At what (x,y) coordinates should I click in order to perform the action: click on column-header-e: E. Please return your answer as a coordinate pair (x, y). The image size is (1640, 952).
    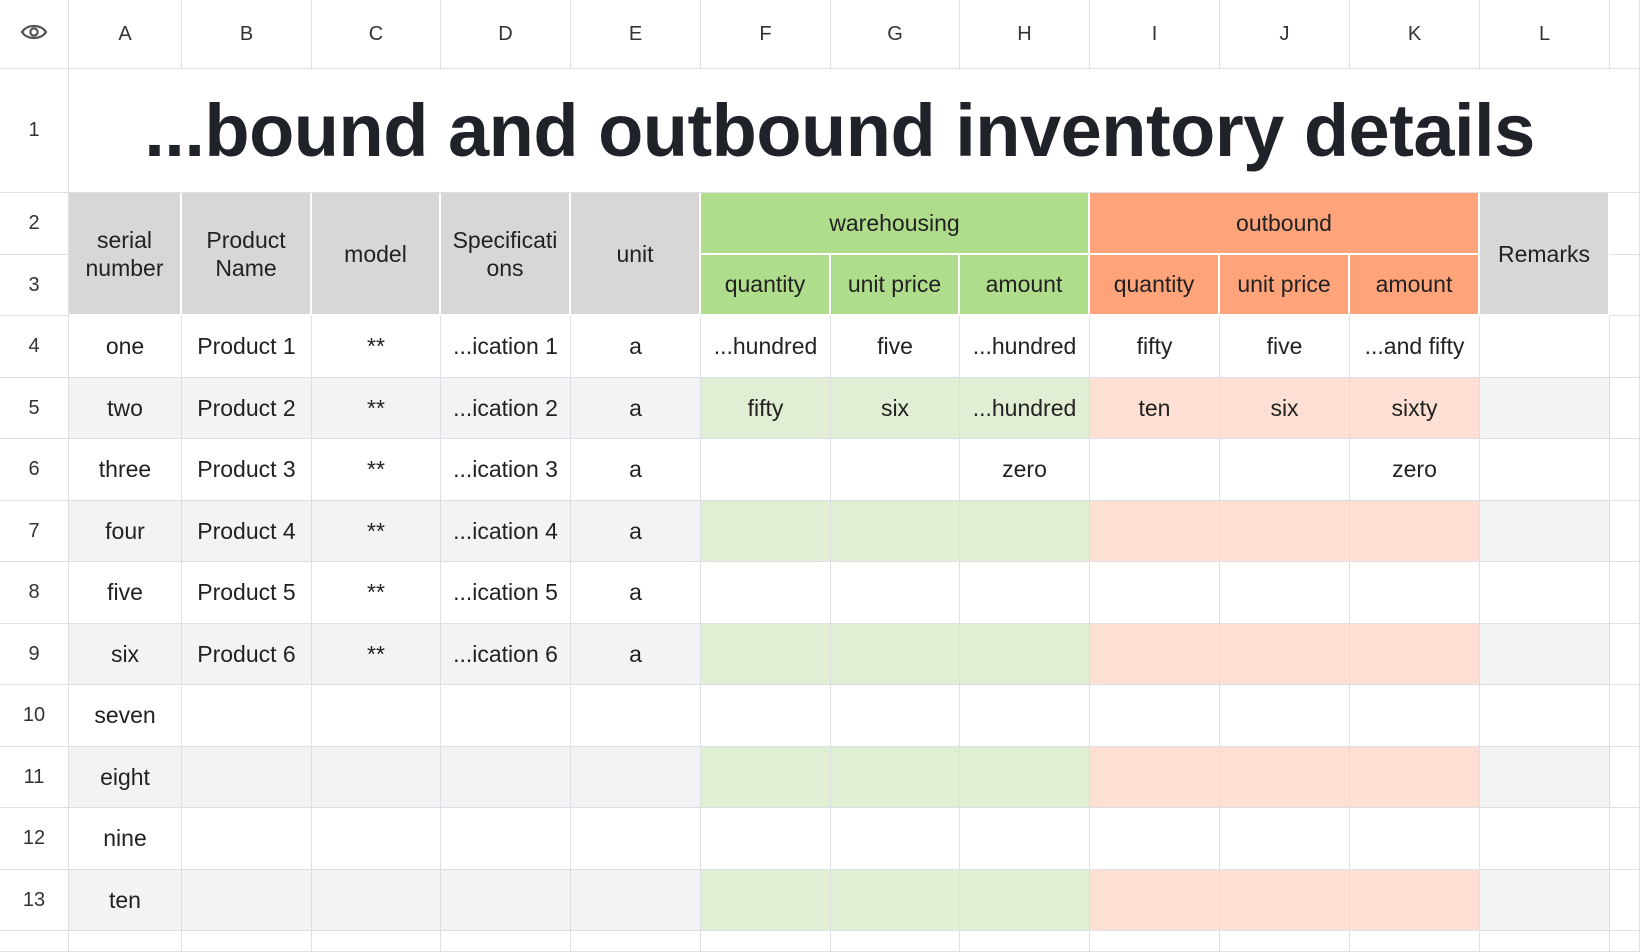
    Looking at the image, I should click on (636, 34).